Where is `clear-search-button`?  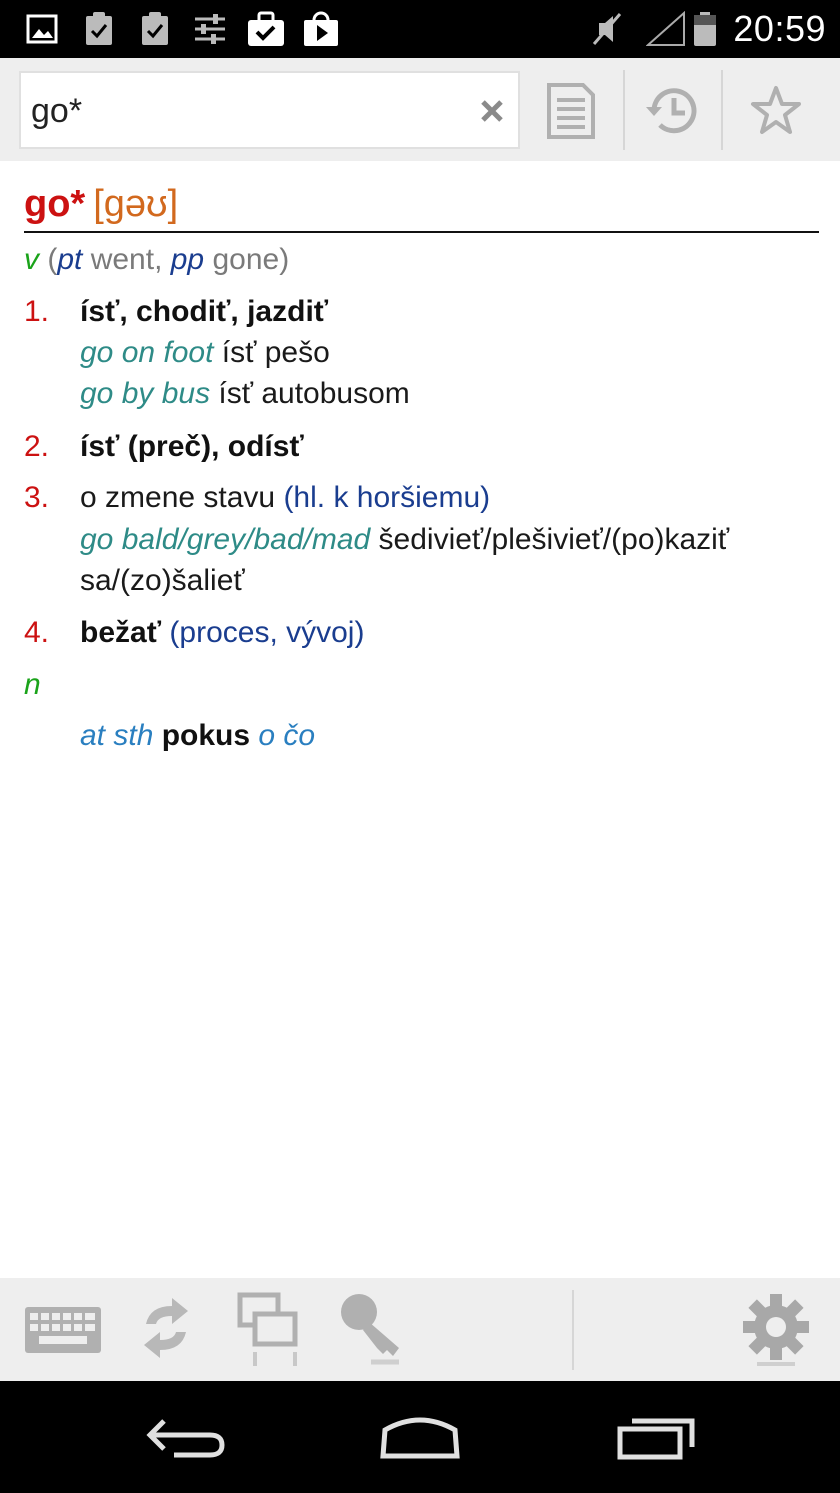 clear-search-button is located at coordinates (492, 111).